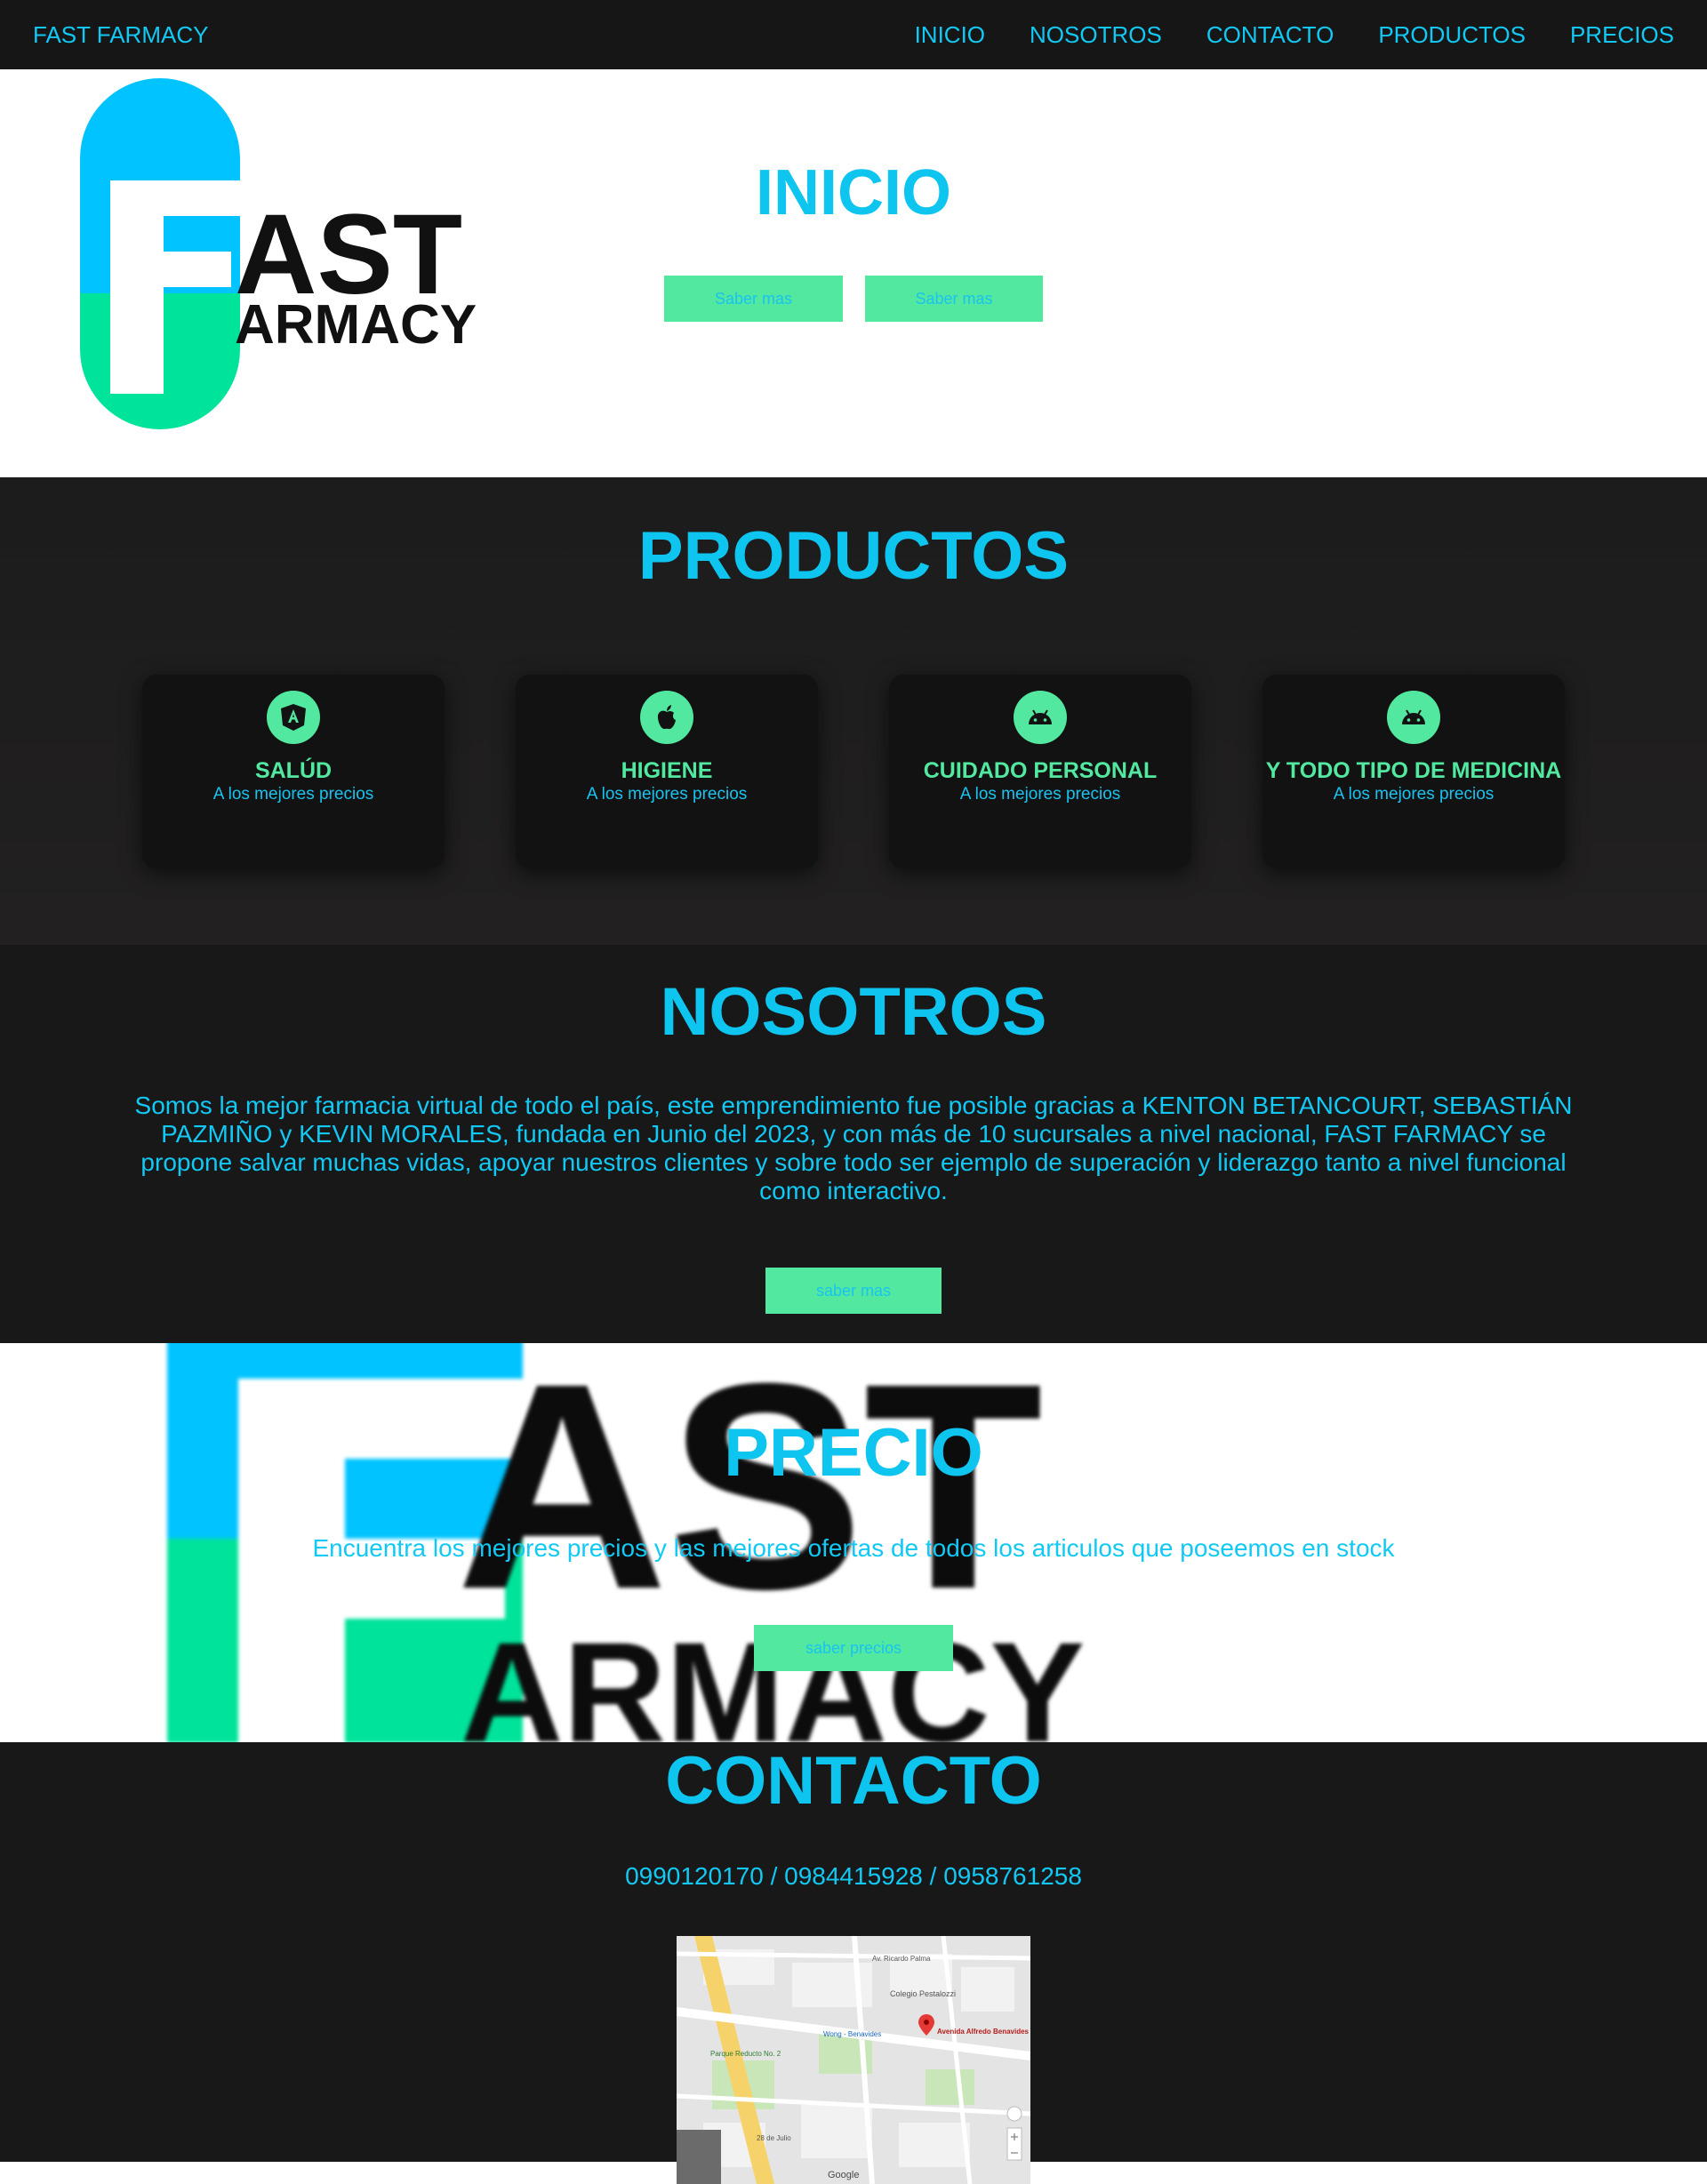 The image size is (1707, 2184). Describe the element at coordinates (745, 2054) in the screenshot. I see `svg-text: Parque Reducto No. 2` at that location.